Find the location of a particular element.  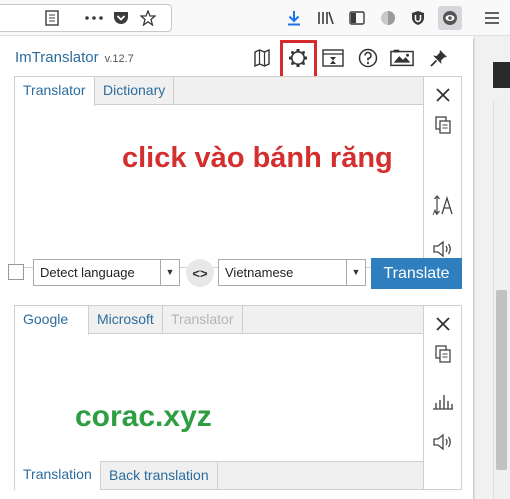

sidebar-icon is located at coordinates (357, 18).